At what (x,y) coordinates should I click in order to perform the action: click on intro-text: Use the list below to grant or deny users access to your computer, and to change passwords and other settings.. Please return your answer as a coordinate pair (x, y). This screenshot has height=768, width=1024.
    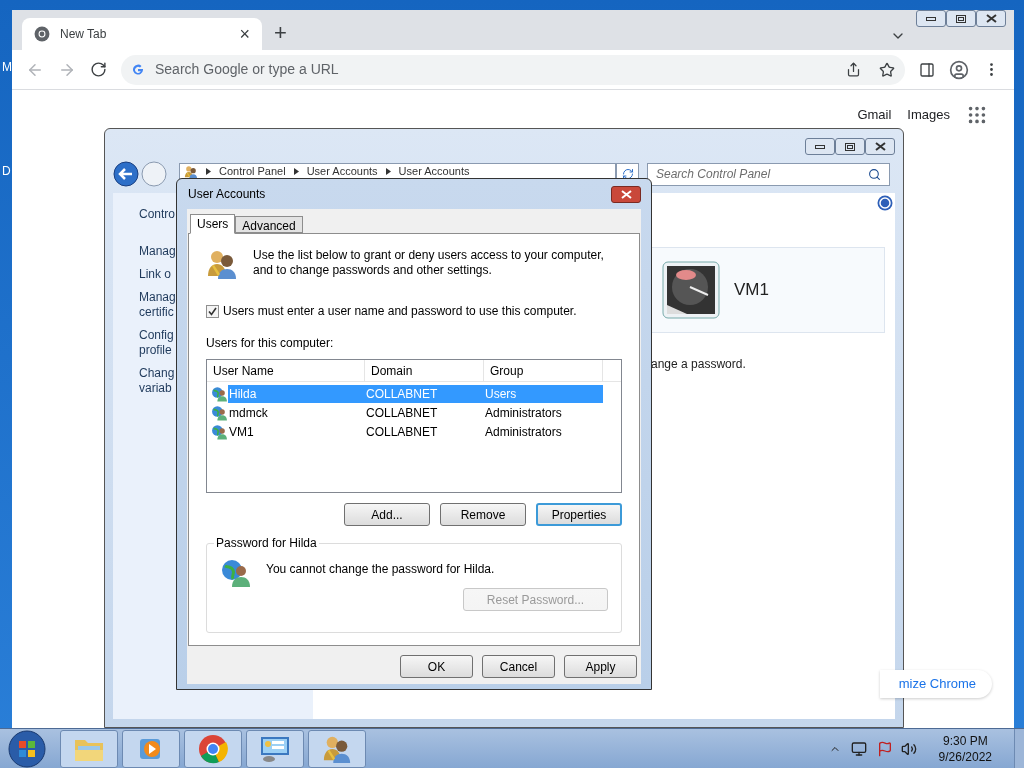
    Looking at the image, I should click on (428, 263).